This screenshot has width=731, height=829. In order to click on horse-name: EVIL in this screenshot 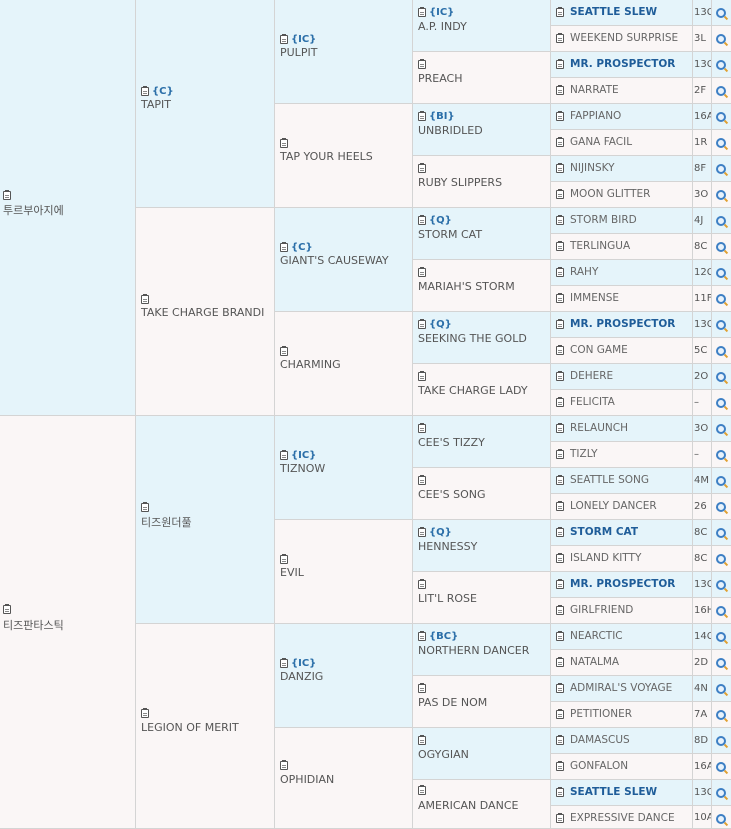, I will do `click(292, 572)`.